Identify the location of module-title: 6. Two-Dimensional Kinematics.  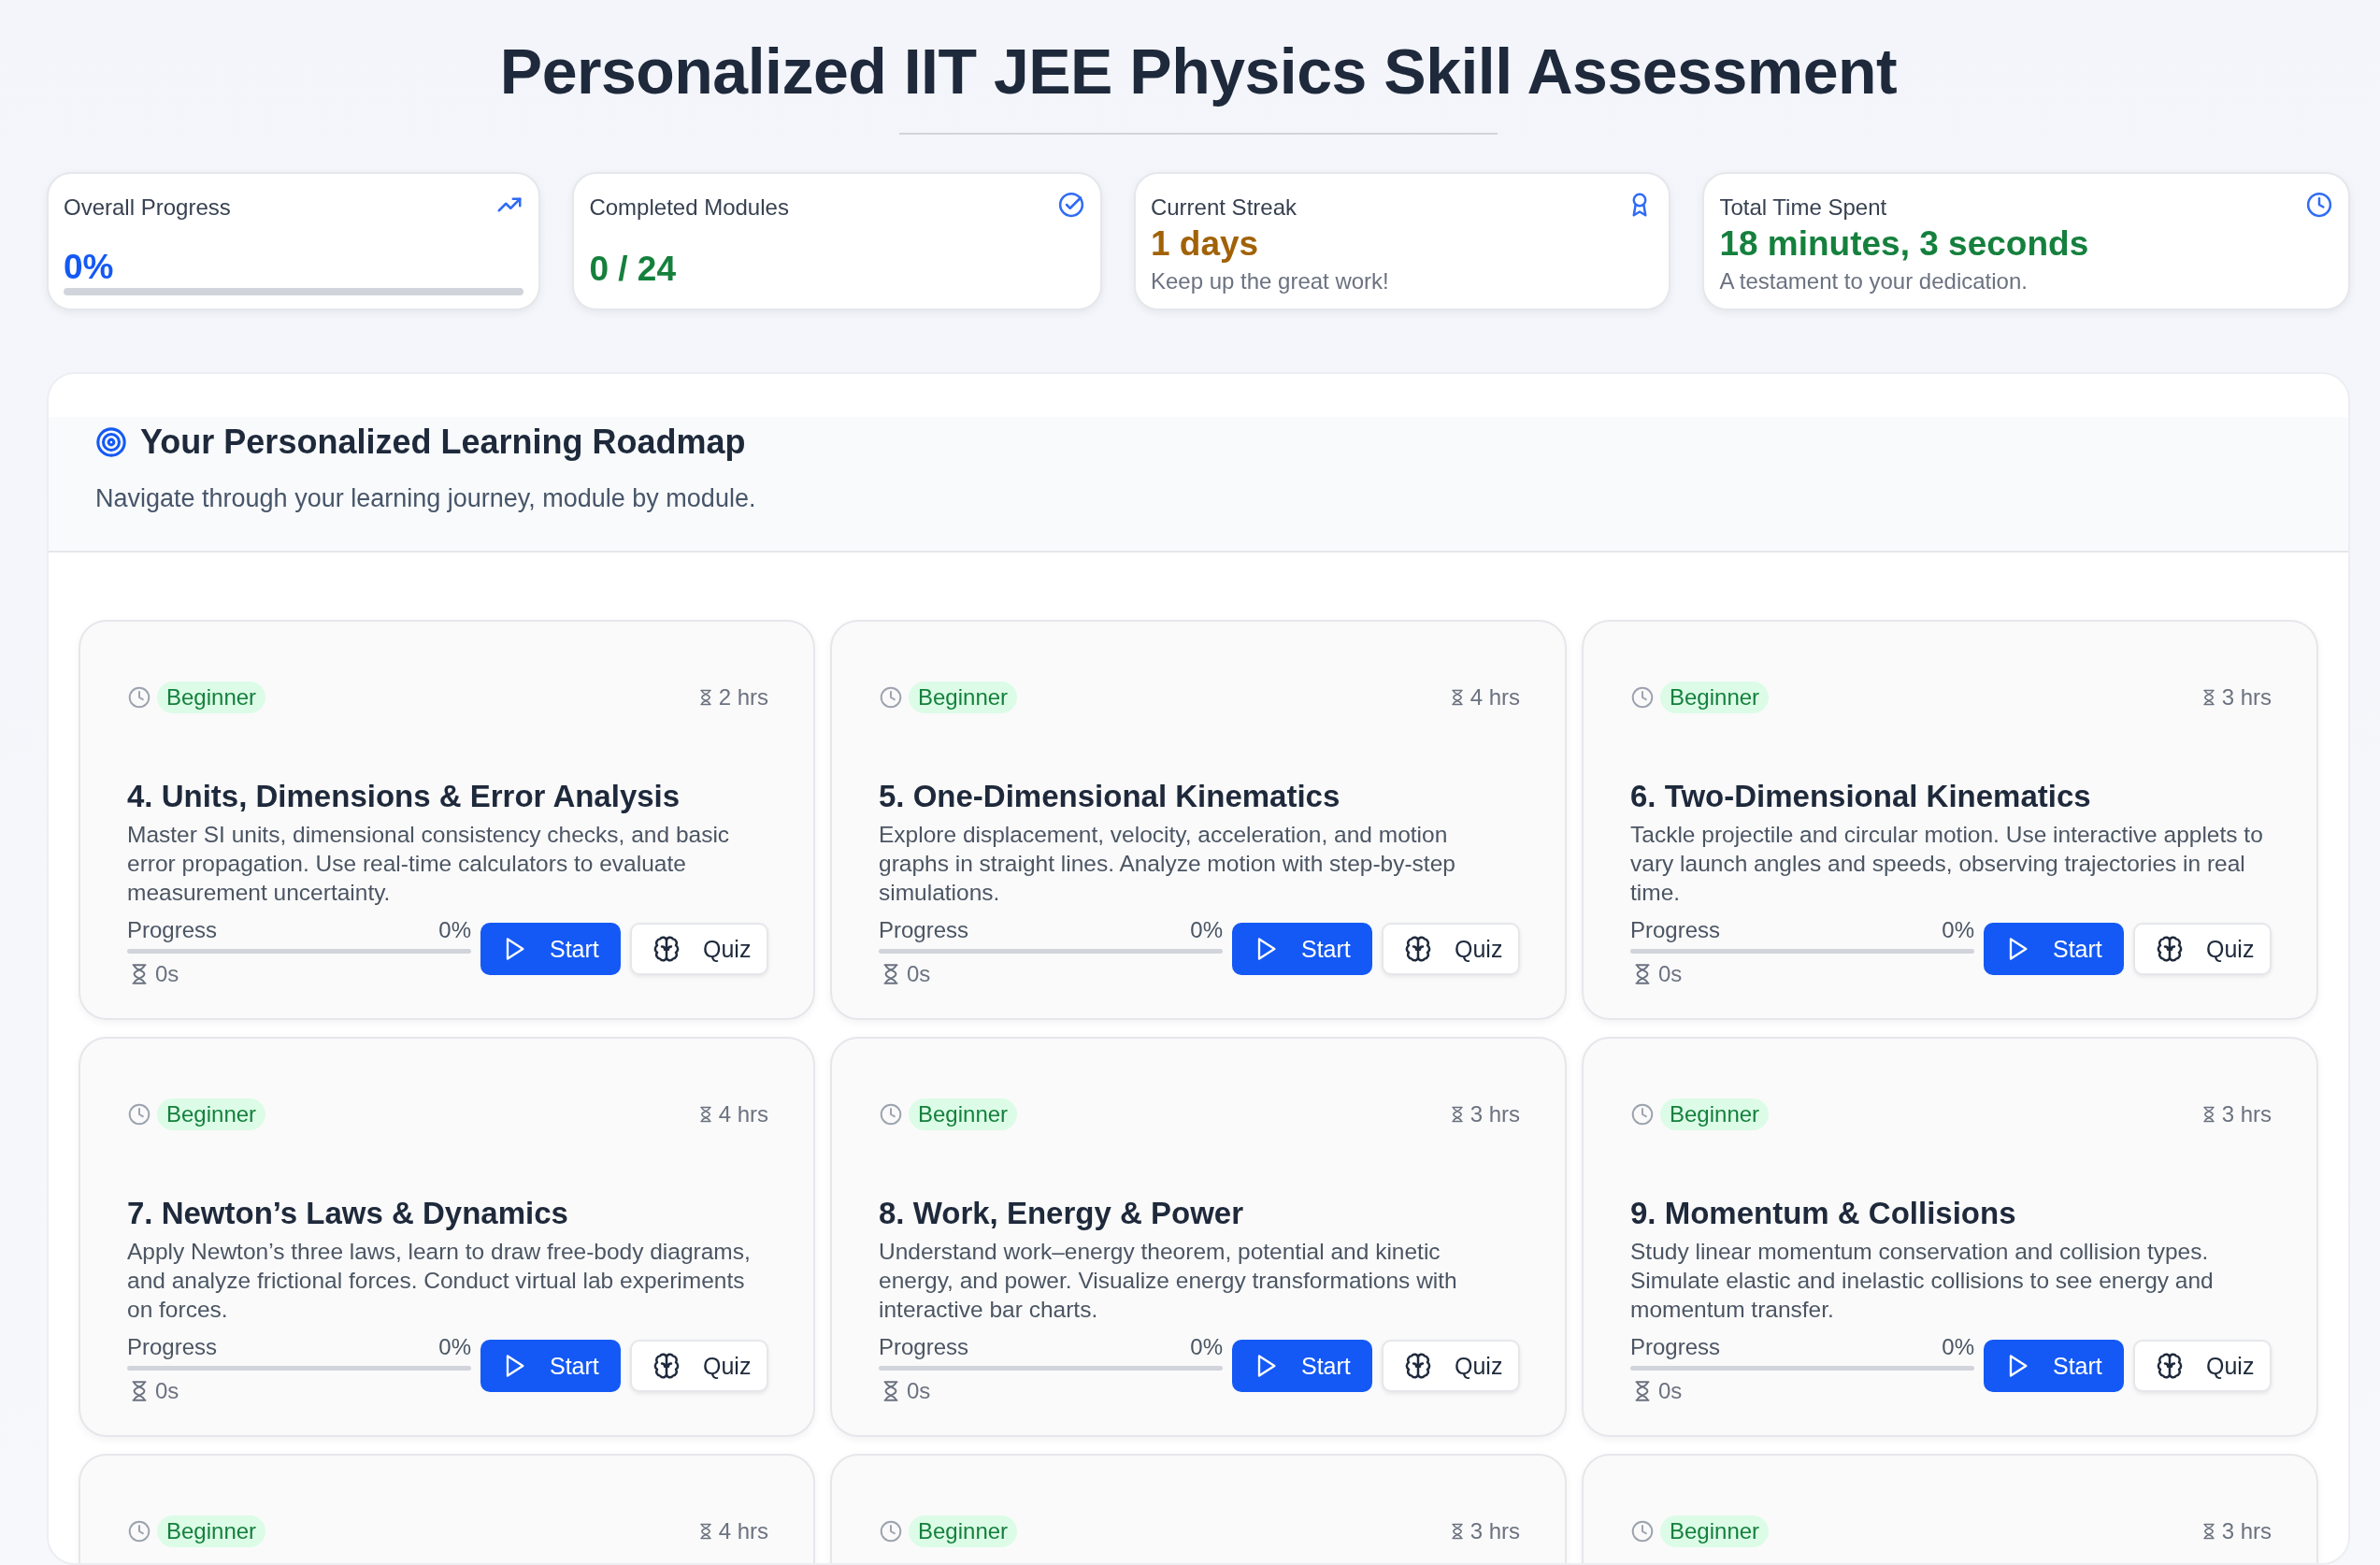
(1861, 797).